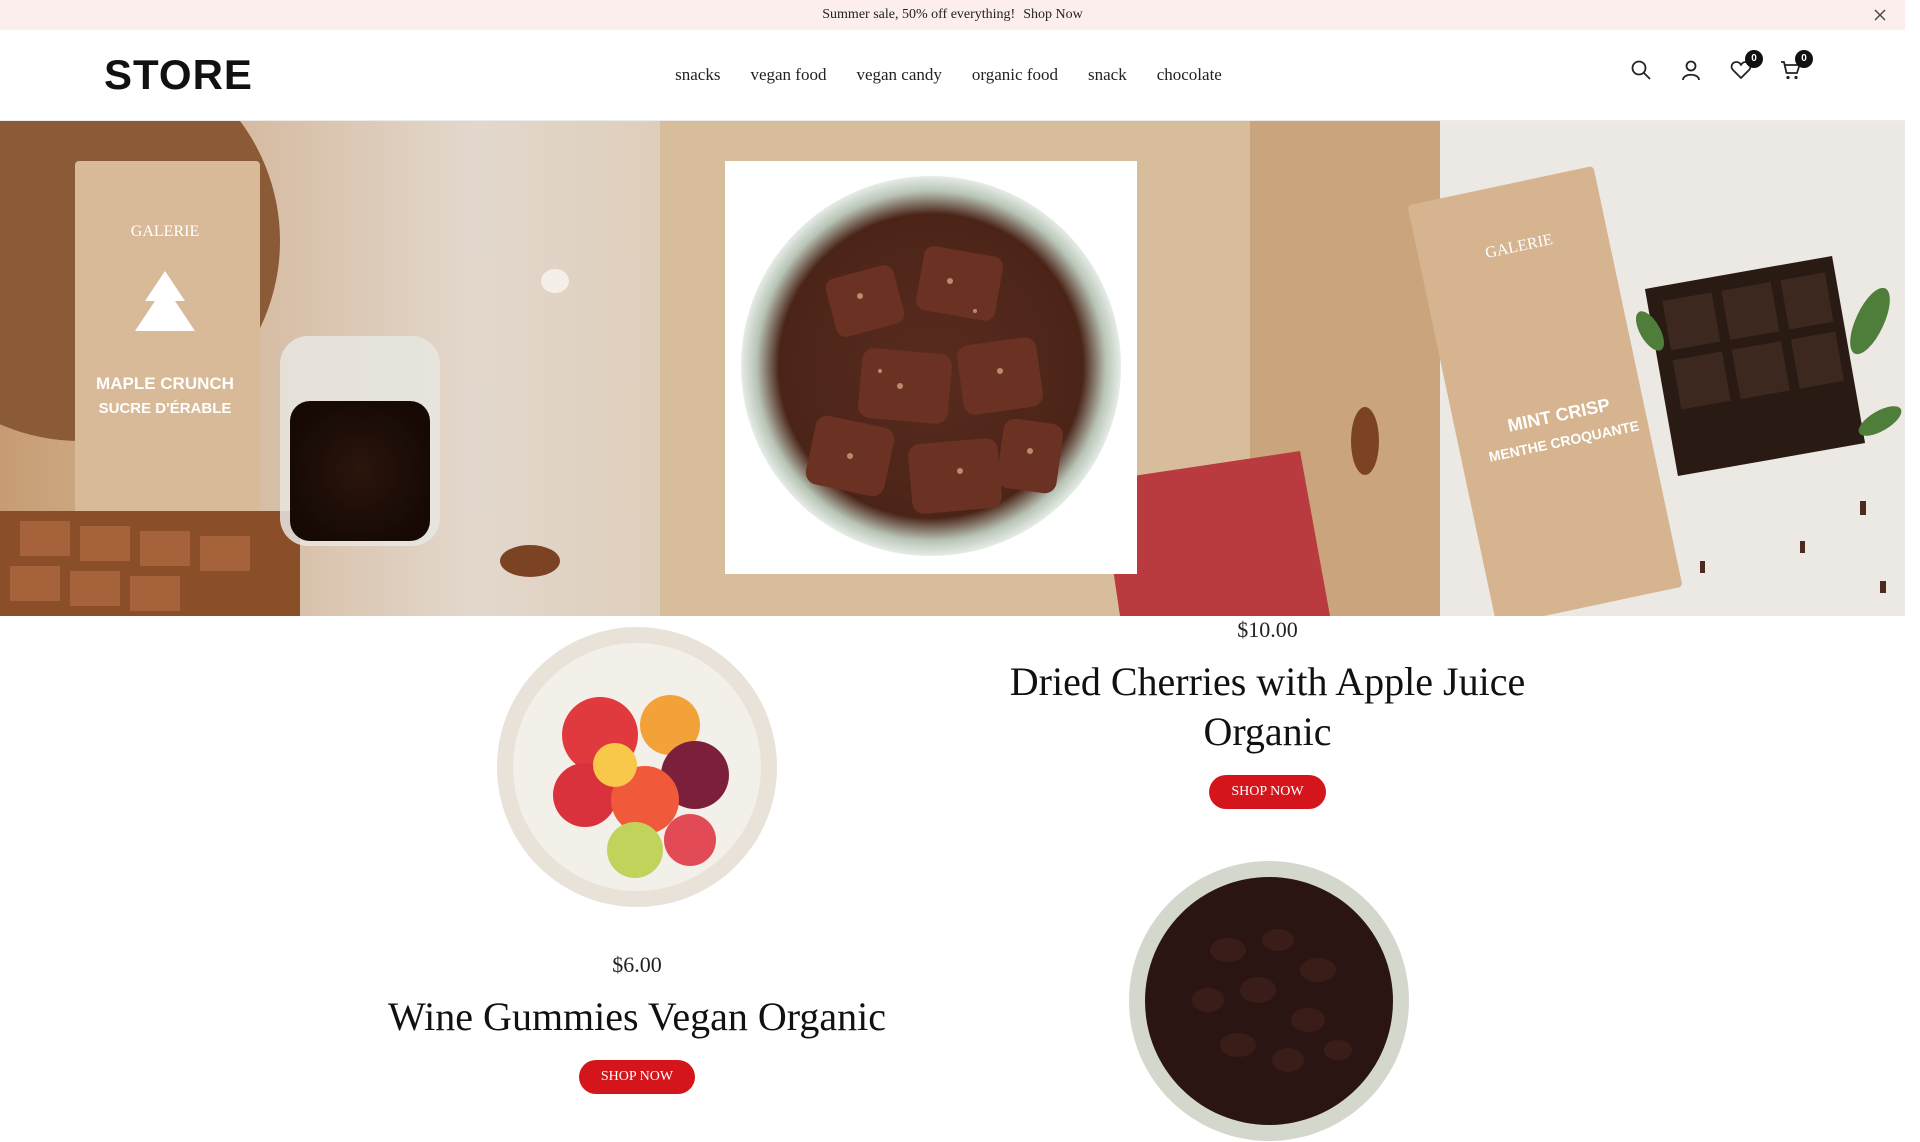 Image resolution: width=1920 pixels, height=1142 pixels. What do you see at coordinates (697, 75) in the screenshot?
I see `nav-item-snacks: snacks` at bounding box center [697, 75].